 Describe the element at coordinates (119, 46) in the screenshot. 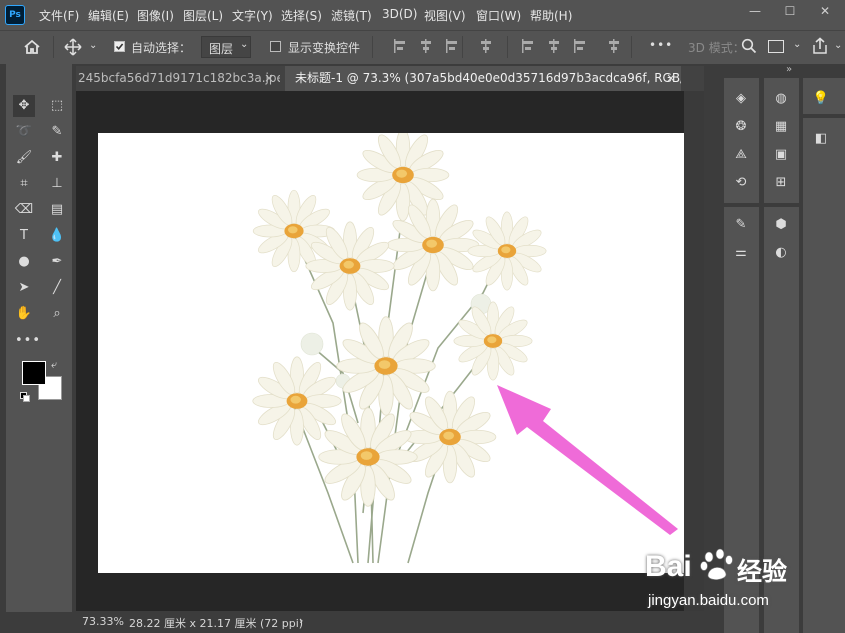

I see `auto-select-checkbox` at that location.